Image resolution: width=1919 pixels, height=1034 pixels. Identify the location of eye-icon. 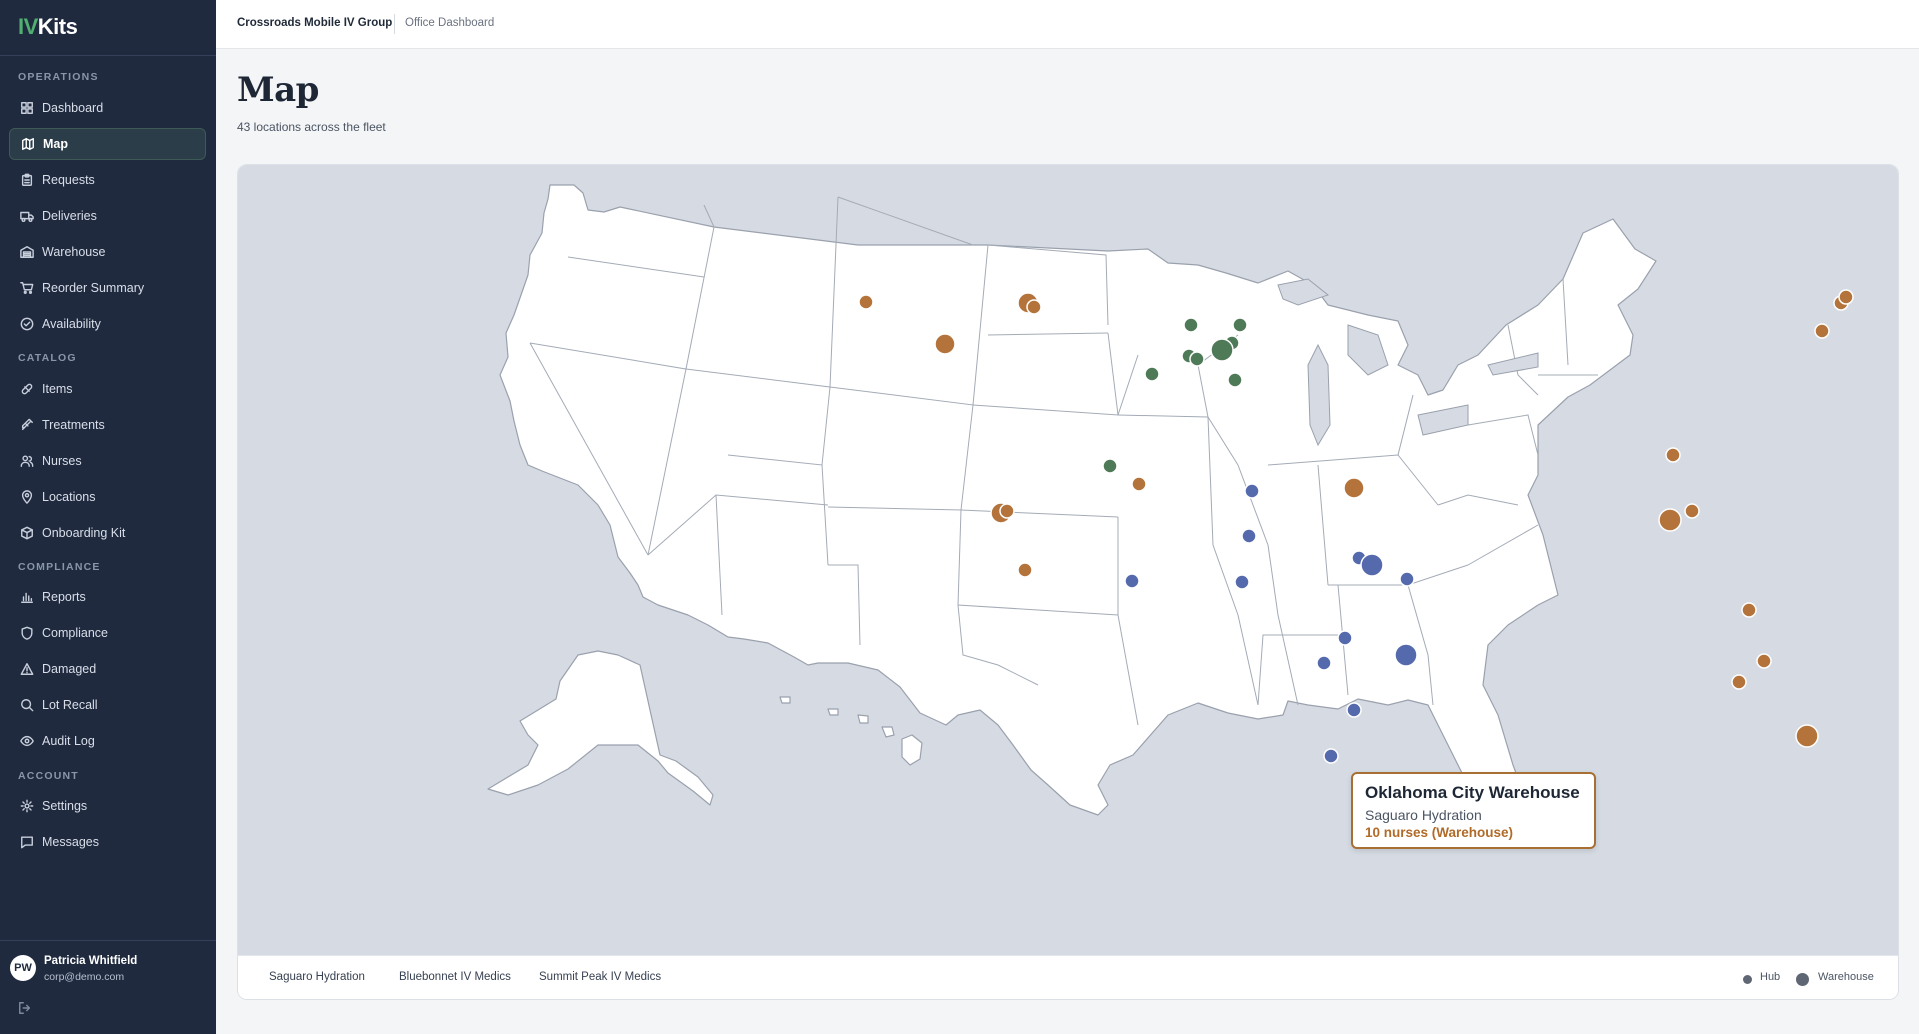
(27, 741).